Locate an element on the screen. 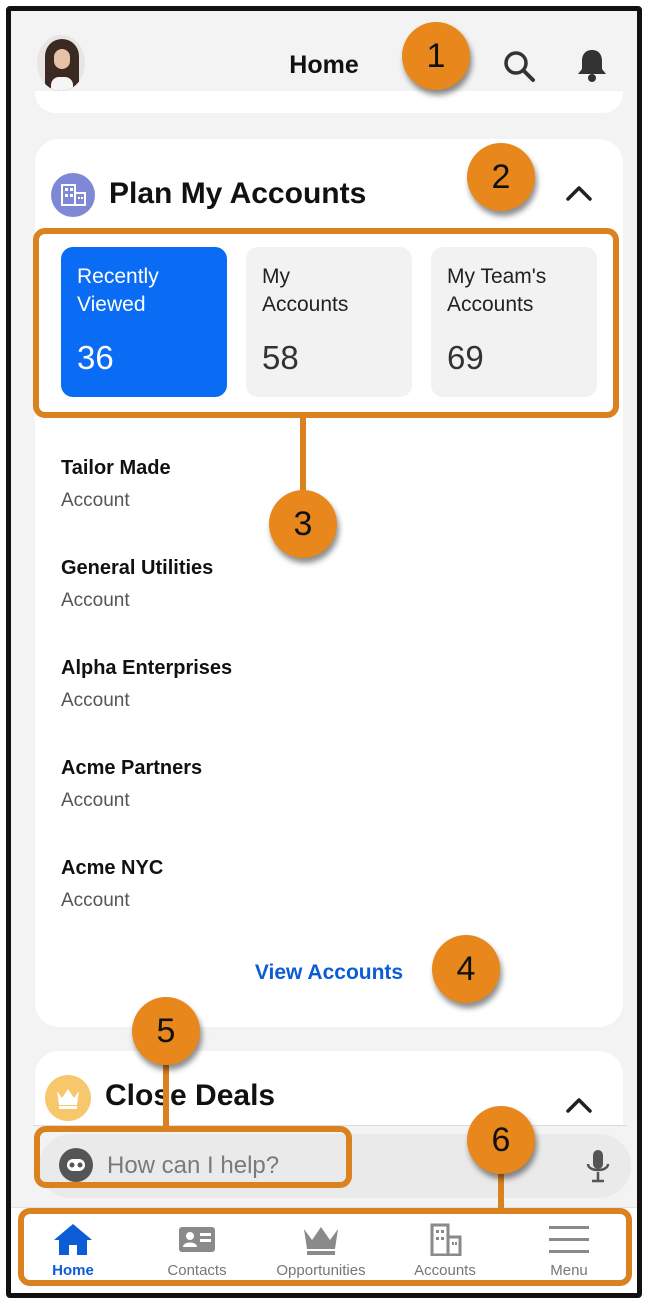 The image size is (648, 1304). tab-contacts: Contacts is located at coordinates (197, 1253).